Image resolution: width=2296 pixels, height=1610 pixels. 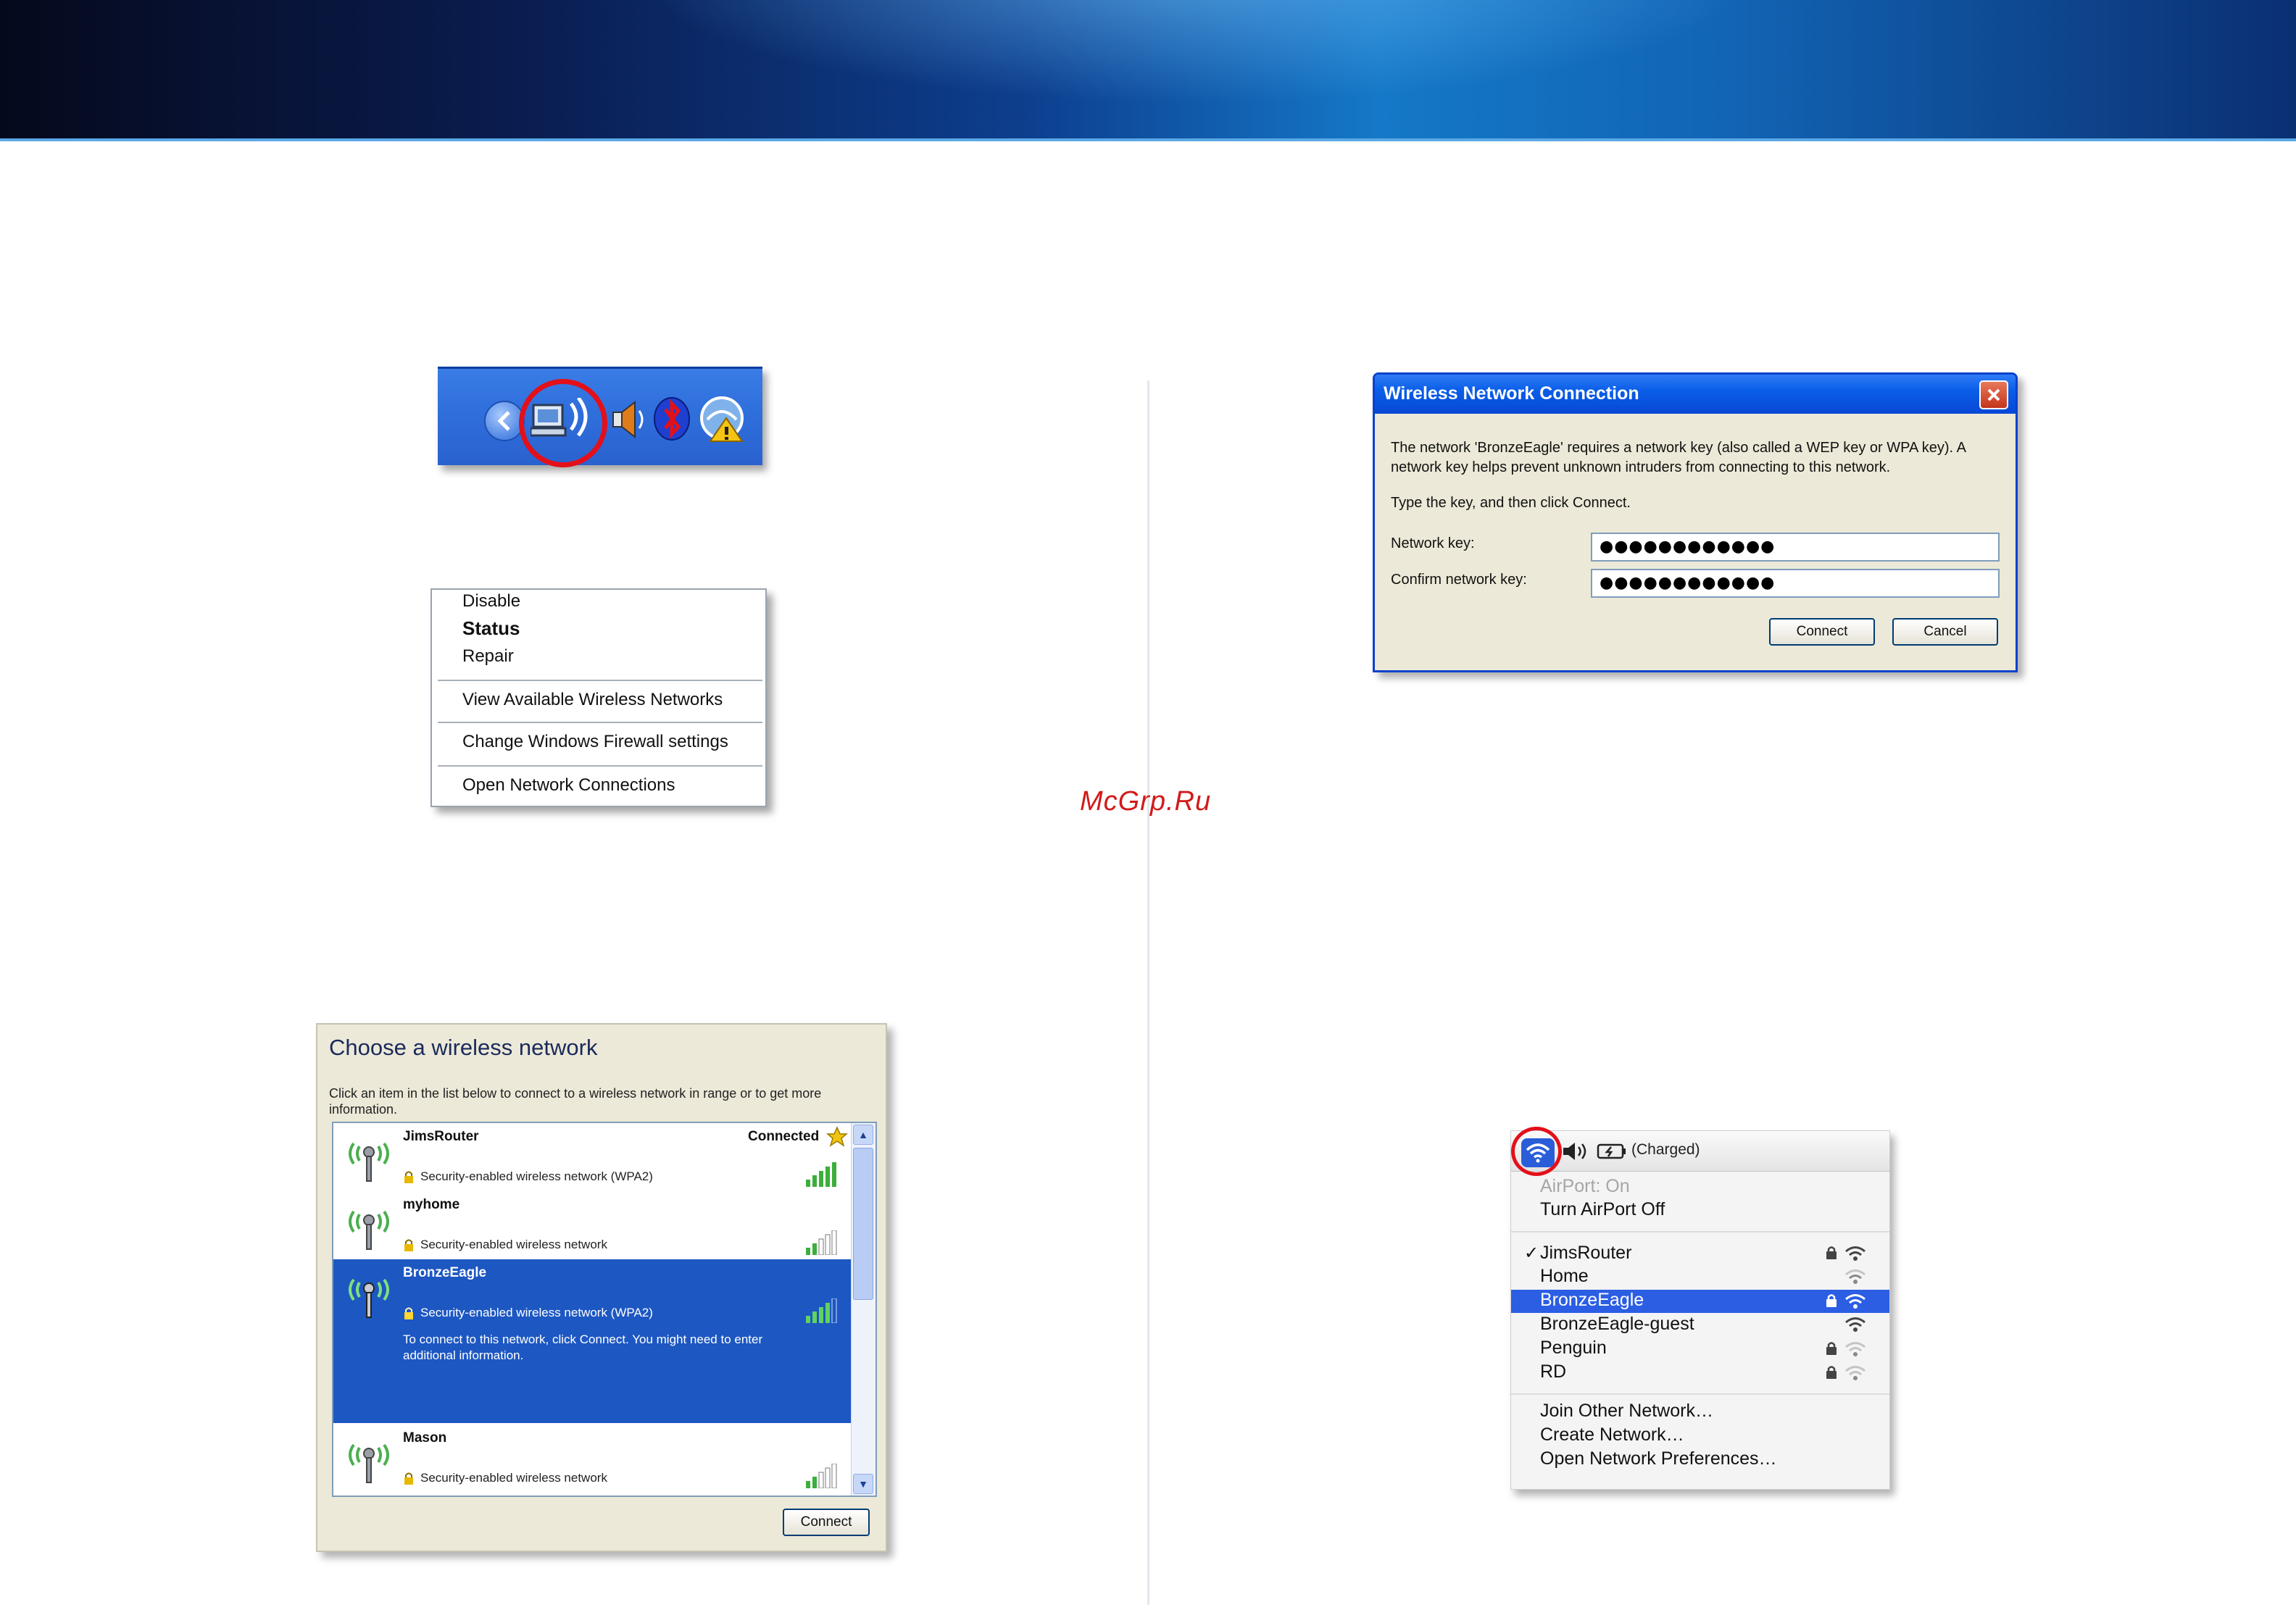 I want to click on network-name: Mason, so click(x=425, y=1438).